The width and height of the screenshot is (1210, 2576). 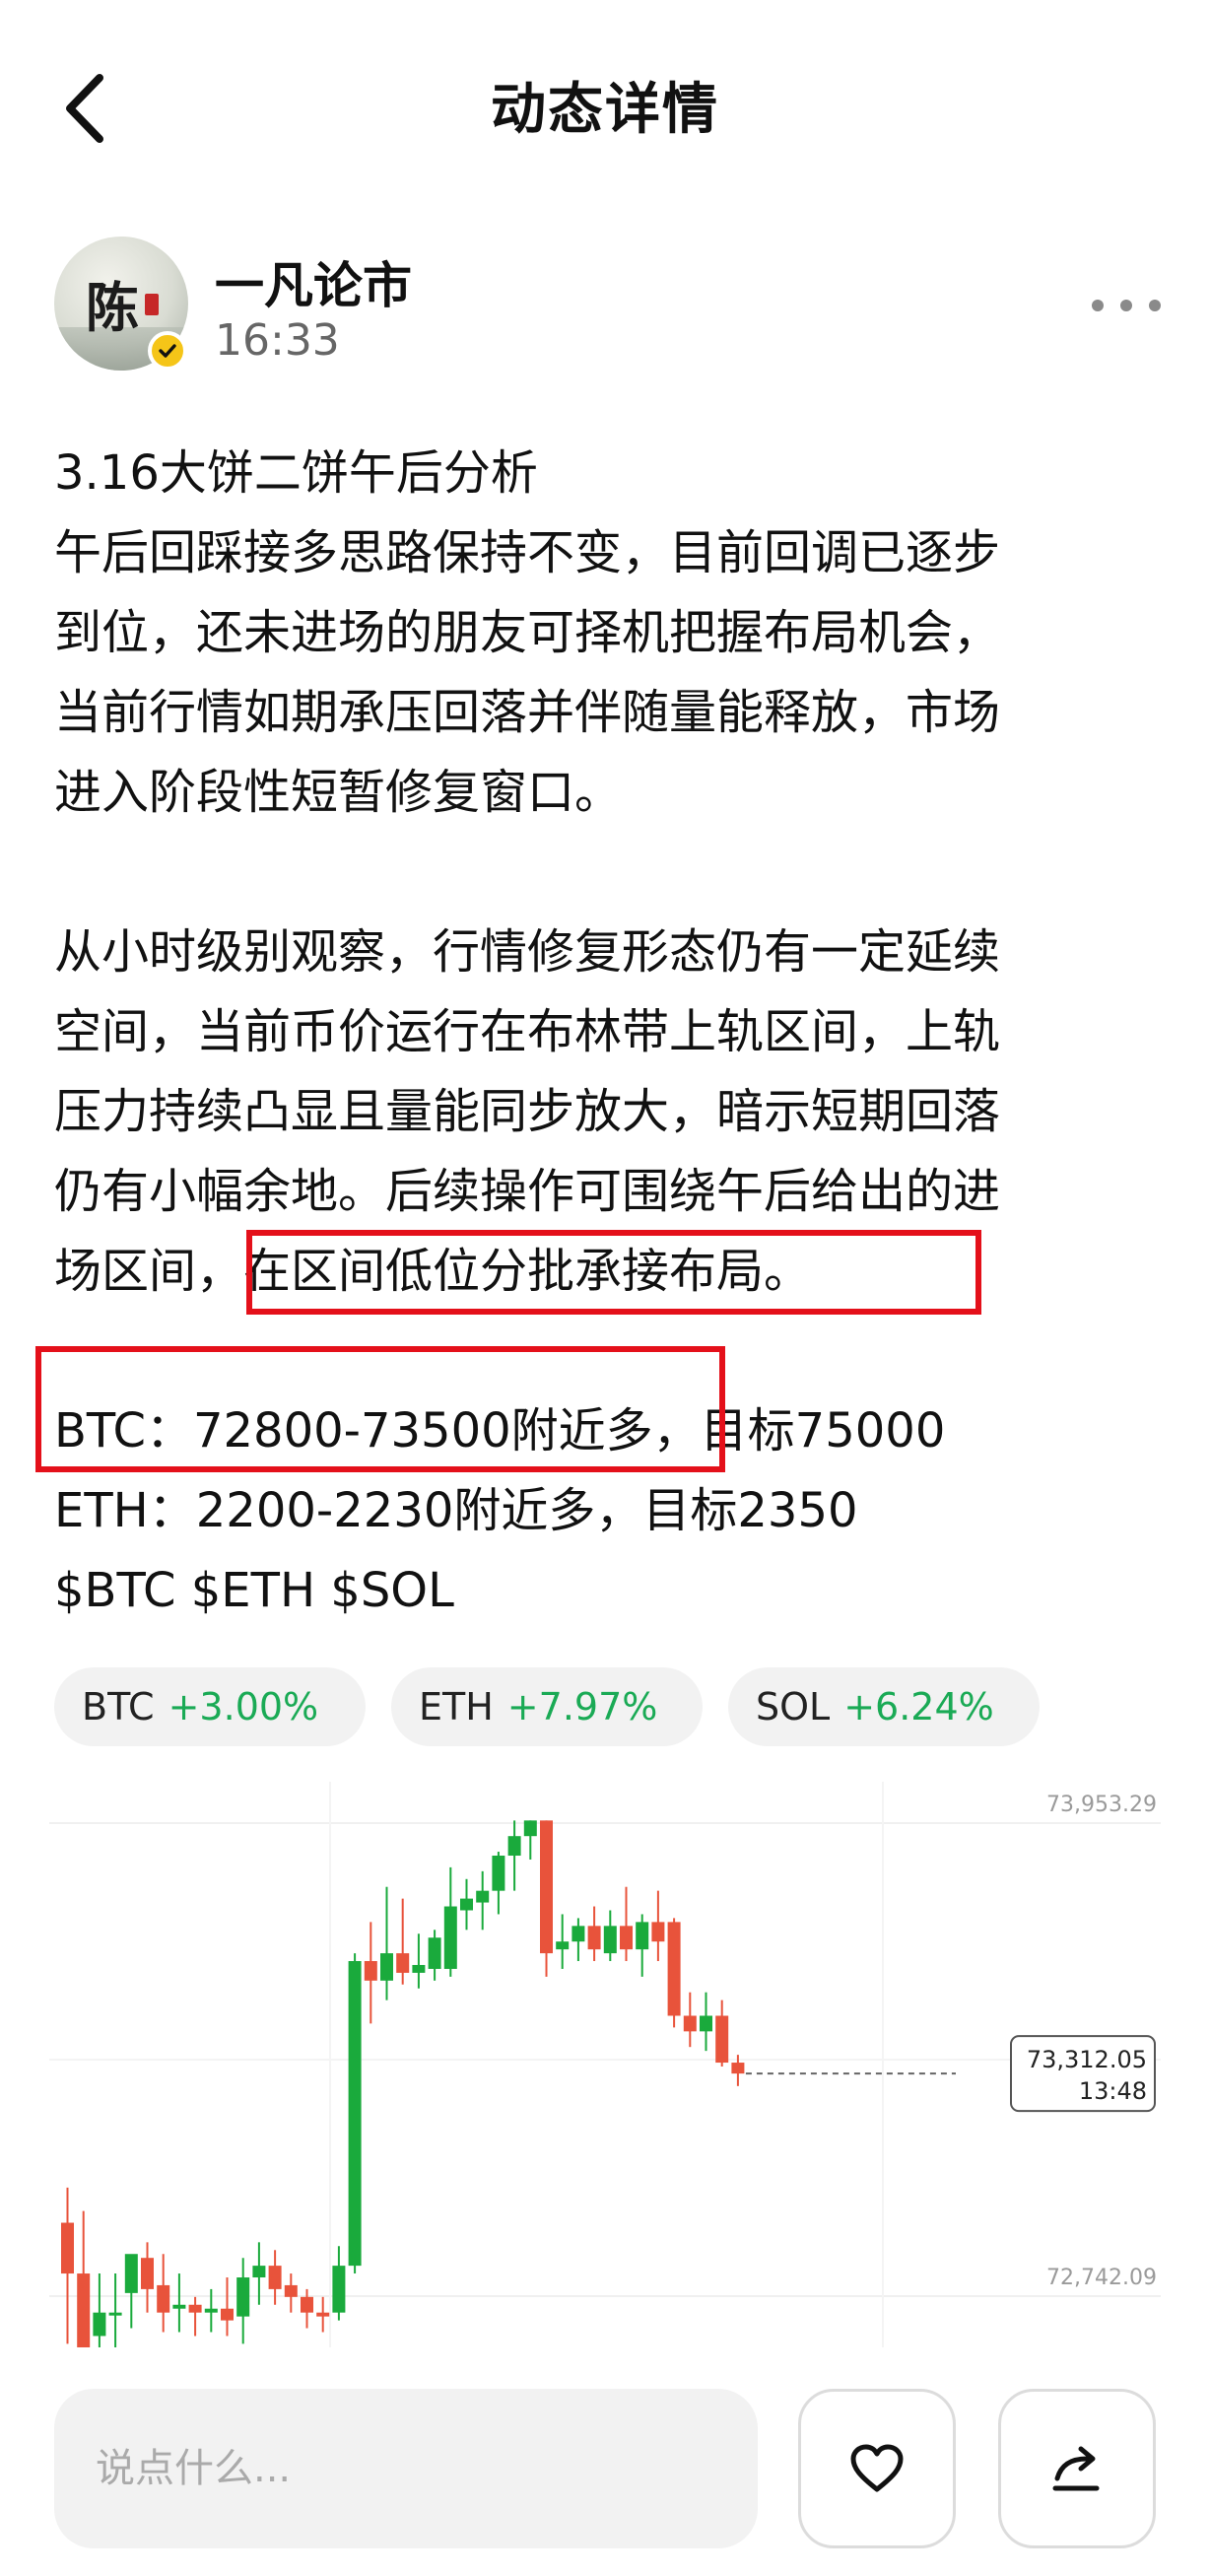 I want to click on share-button, so click(x=1077, y=2468).